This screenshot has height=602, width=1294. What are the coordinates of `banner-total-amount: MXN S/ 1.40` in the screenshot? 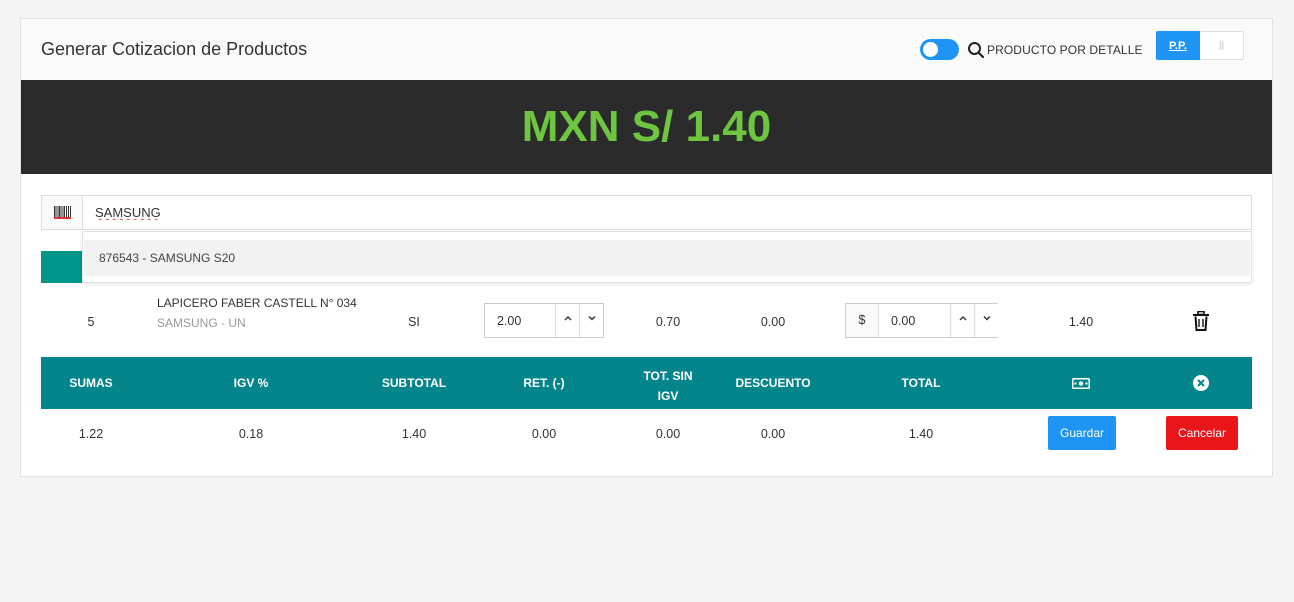 It's located at (646, 126).